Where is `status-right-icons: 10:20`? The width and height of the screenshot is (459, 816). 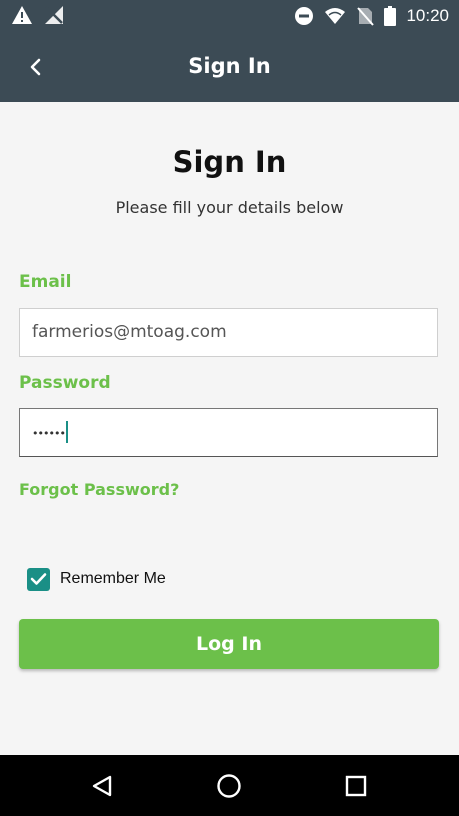 status-right-icons: 10:20 is located at coordinates (371, 16).